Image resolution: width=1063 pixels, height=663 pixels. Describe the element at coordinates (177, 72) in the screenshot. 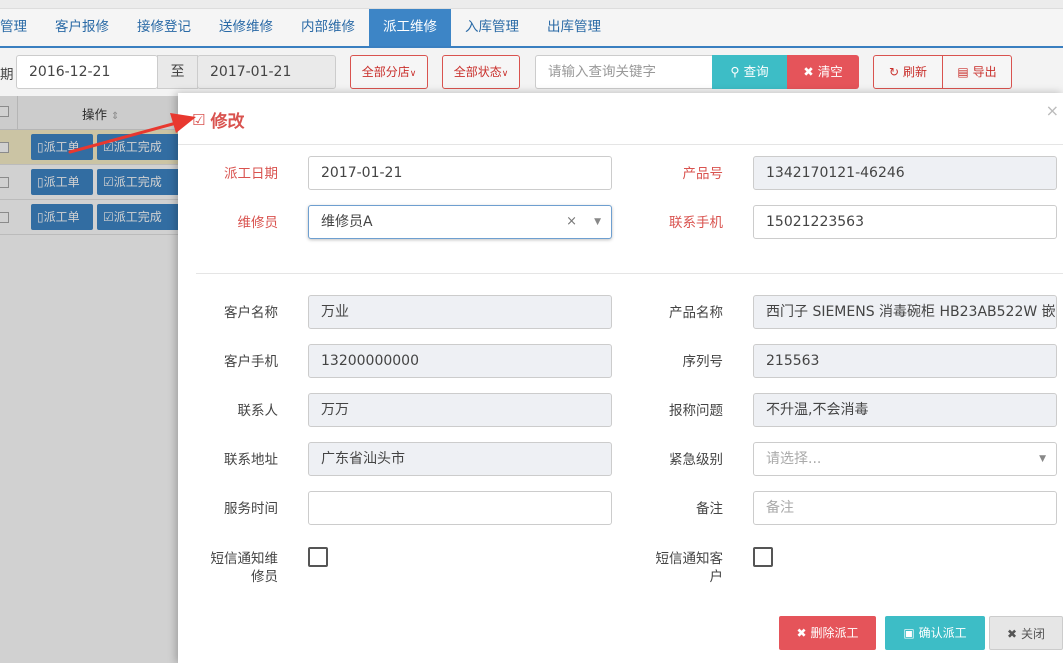

I see `date-to-label: 至` at that location.